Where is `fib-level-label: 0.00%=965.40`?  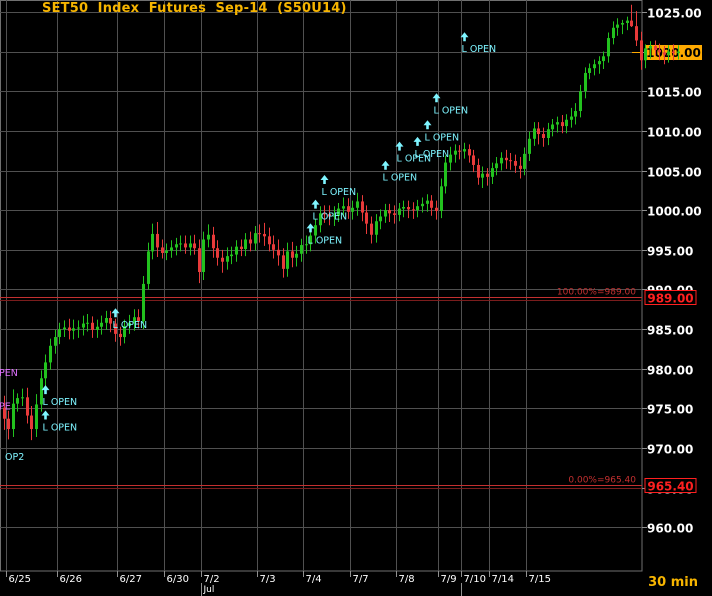
fib-level-label: 0.00%=965.40 is located at coordinates (602, 481).